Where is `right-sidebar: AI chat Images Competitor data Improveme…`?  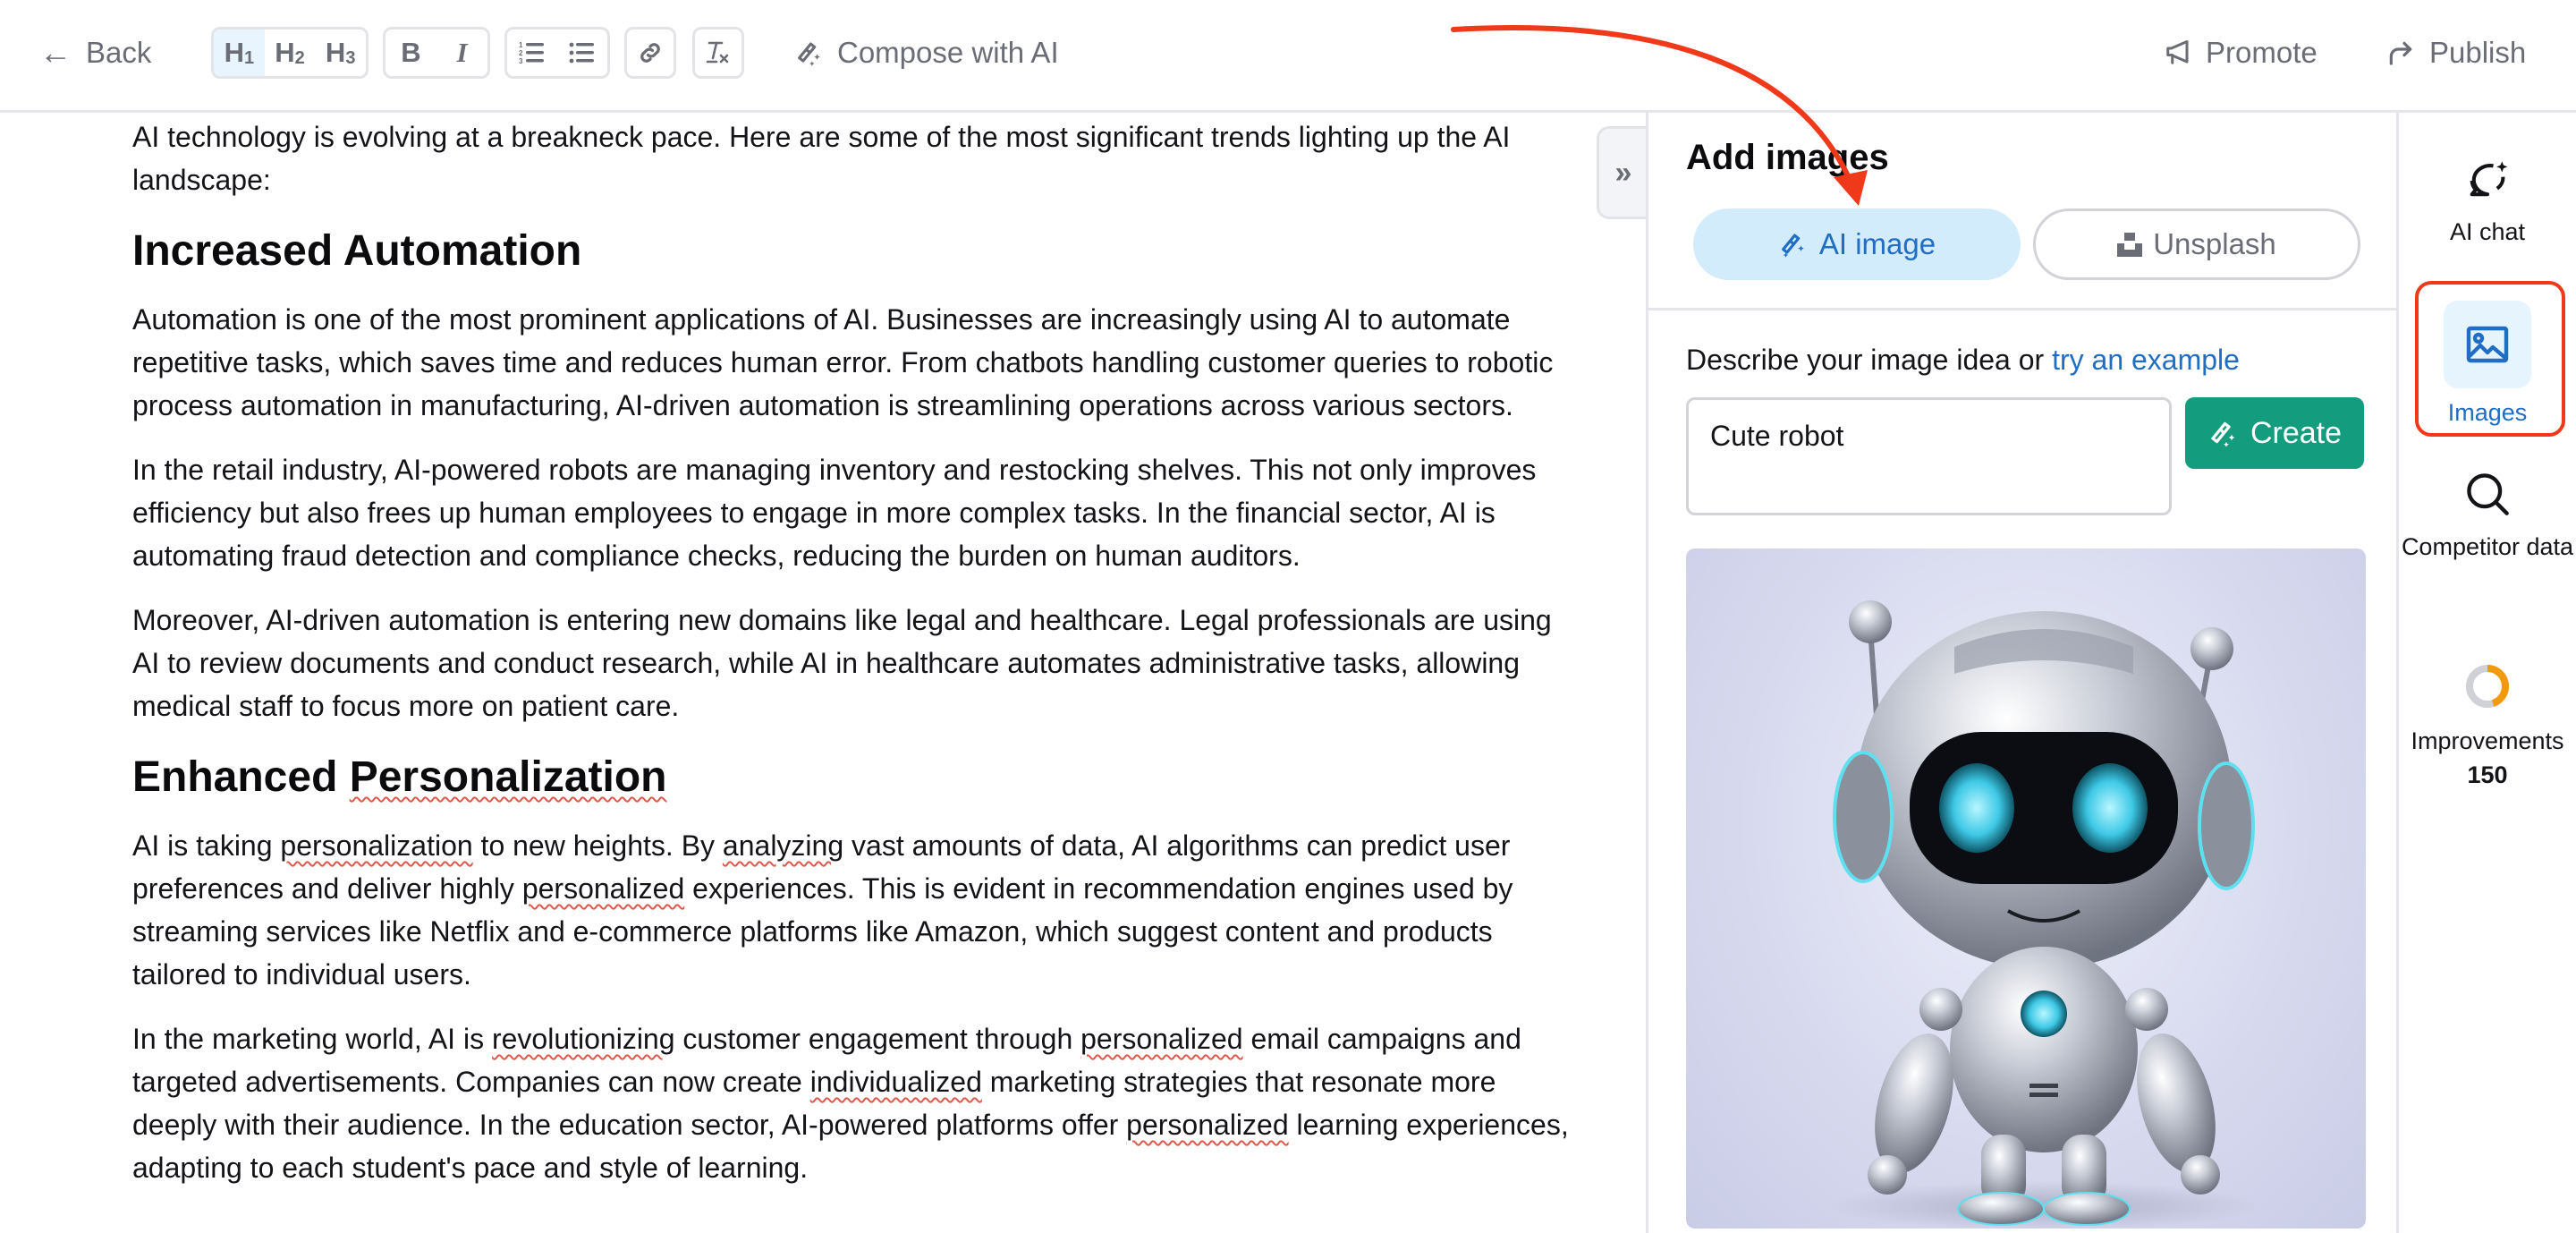 right-sidebar: AI chat Images Competitor data Improveme… is located at coordinates (2487, 673).